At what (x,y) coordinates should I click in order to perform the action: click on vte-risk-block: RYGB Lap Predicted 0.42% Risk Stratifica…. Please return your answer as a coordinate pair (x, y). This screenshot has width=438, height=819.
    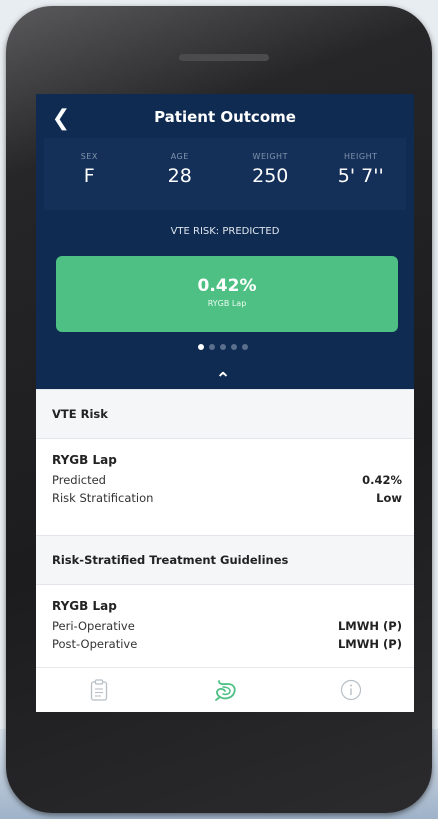
    Looking at the image, I should click on (225, 476).